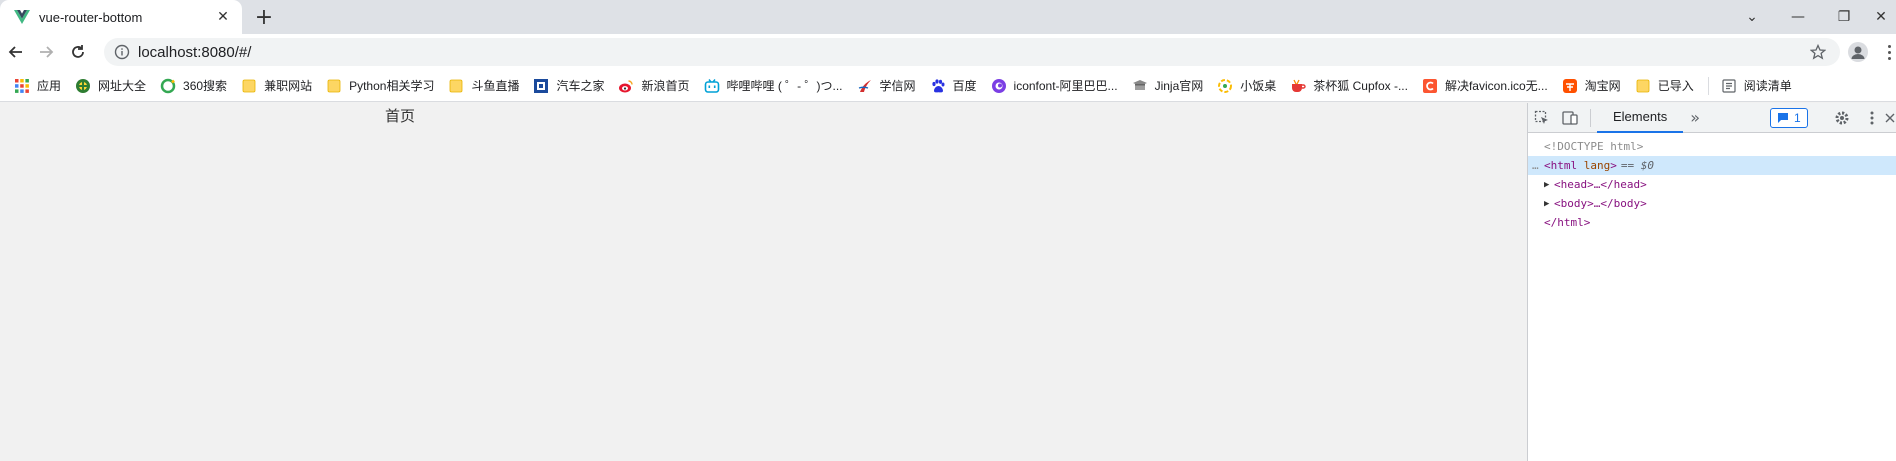  I want to click on jinja-icon, so click(1140, 86).